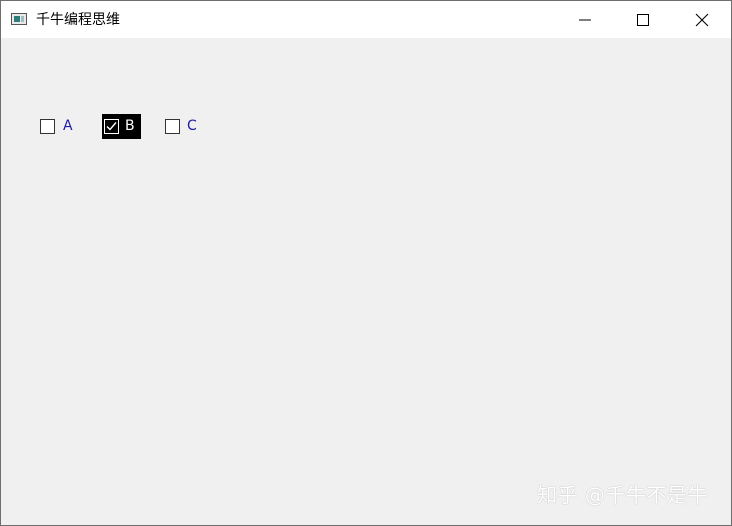 The image size is (732, 526). I want to click on checkbox-c-box, so click(172, 126).